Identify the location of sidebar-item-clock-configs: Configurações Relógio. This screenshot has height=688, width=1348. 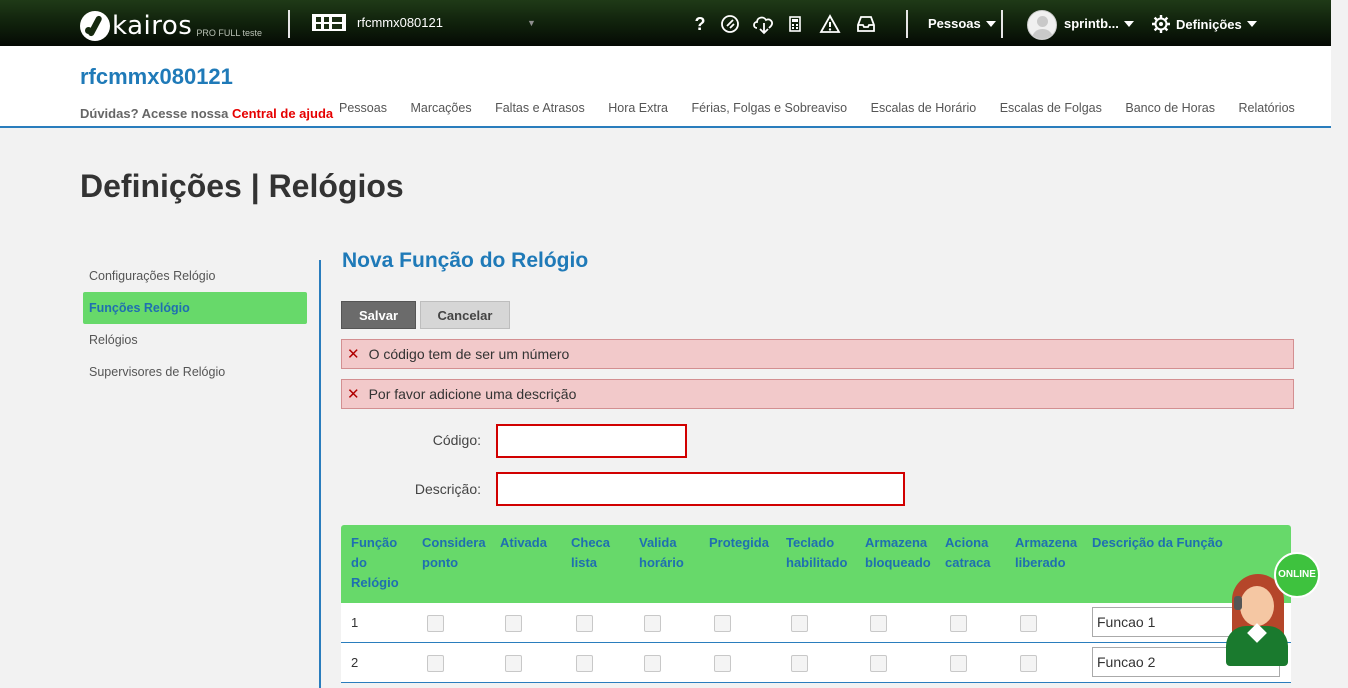
(195, 276).